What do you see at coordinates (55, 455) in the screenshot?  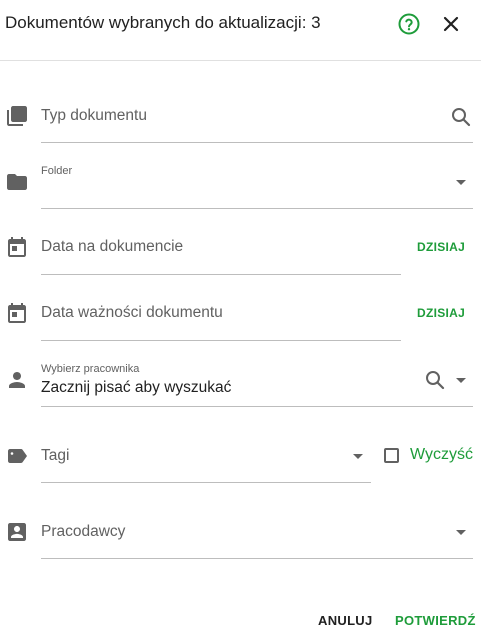 I see `tags-label: Tagi` at bounding box center [55, 455].